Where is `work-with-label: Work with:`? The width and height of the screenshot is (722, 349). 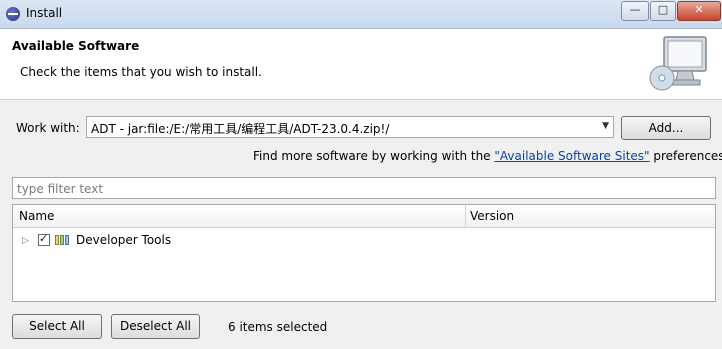 work-with-label: Work with: is located at coordinates (48, 128).